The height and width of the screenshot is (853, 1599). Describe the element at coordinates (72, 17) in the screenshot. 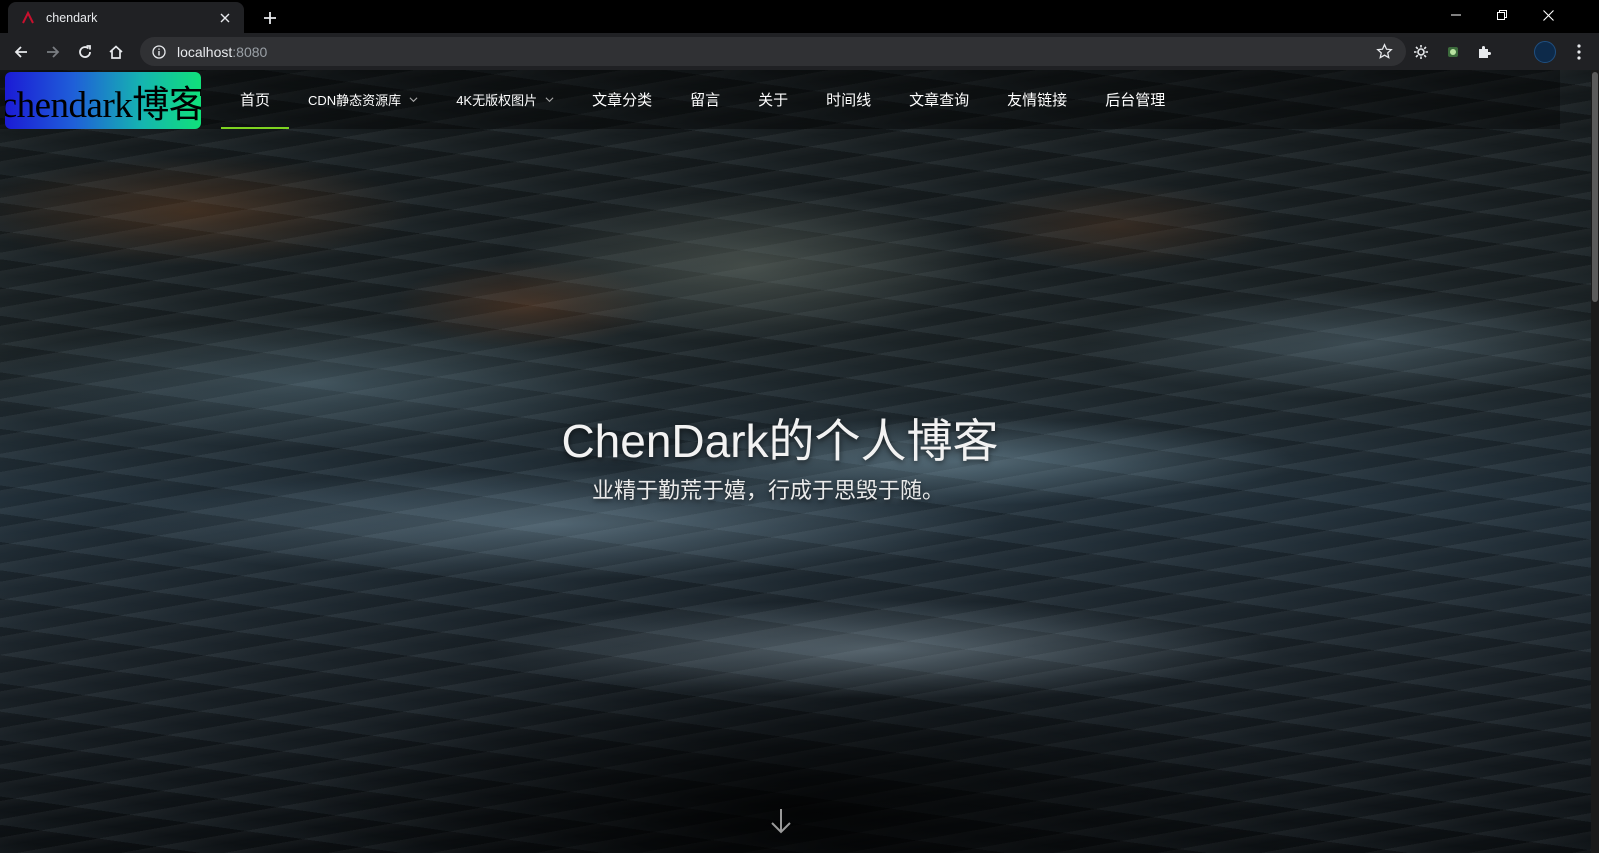

I see `tab-title: chendark` at that location.